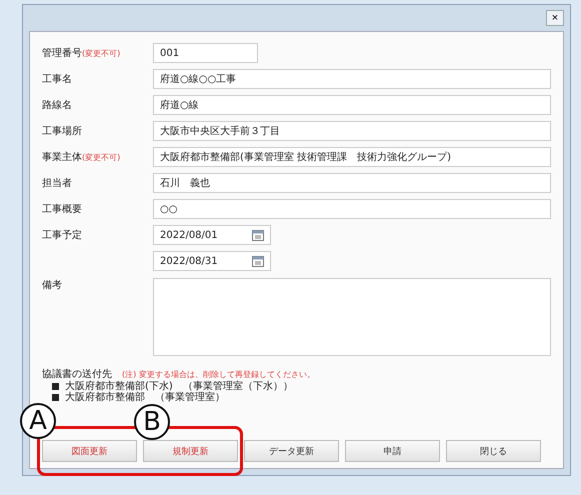 Image resolution: width=581 pixels, height=495 pixels. What do you see at coordinates (38, 421) in the screenshot?
I see `callout-badge: A` at bounding box center [38, 421].